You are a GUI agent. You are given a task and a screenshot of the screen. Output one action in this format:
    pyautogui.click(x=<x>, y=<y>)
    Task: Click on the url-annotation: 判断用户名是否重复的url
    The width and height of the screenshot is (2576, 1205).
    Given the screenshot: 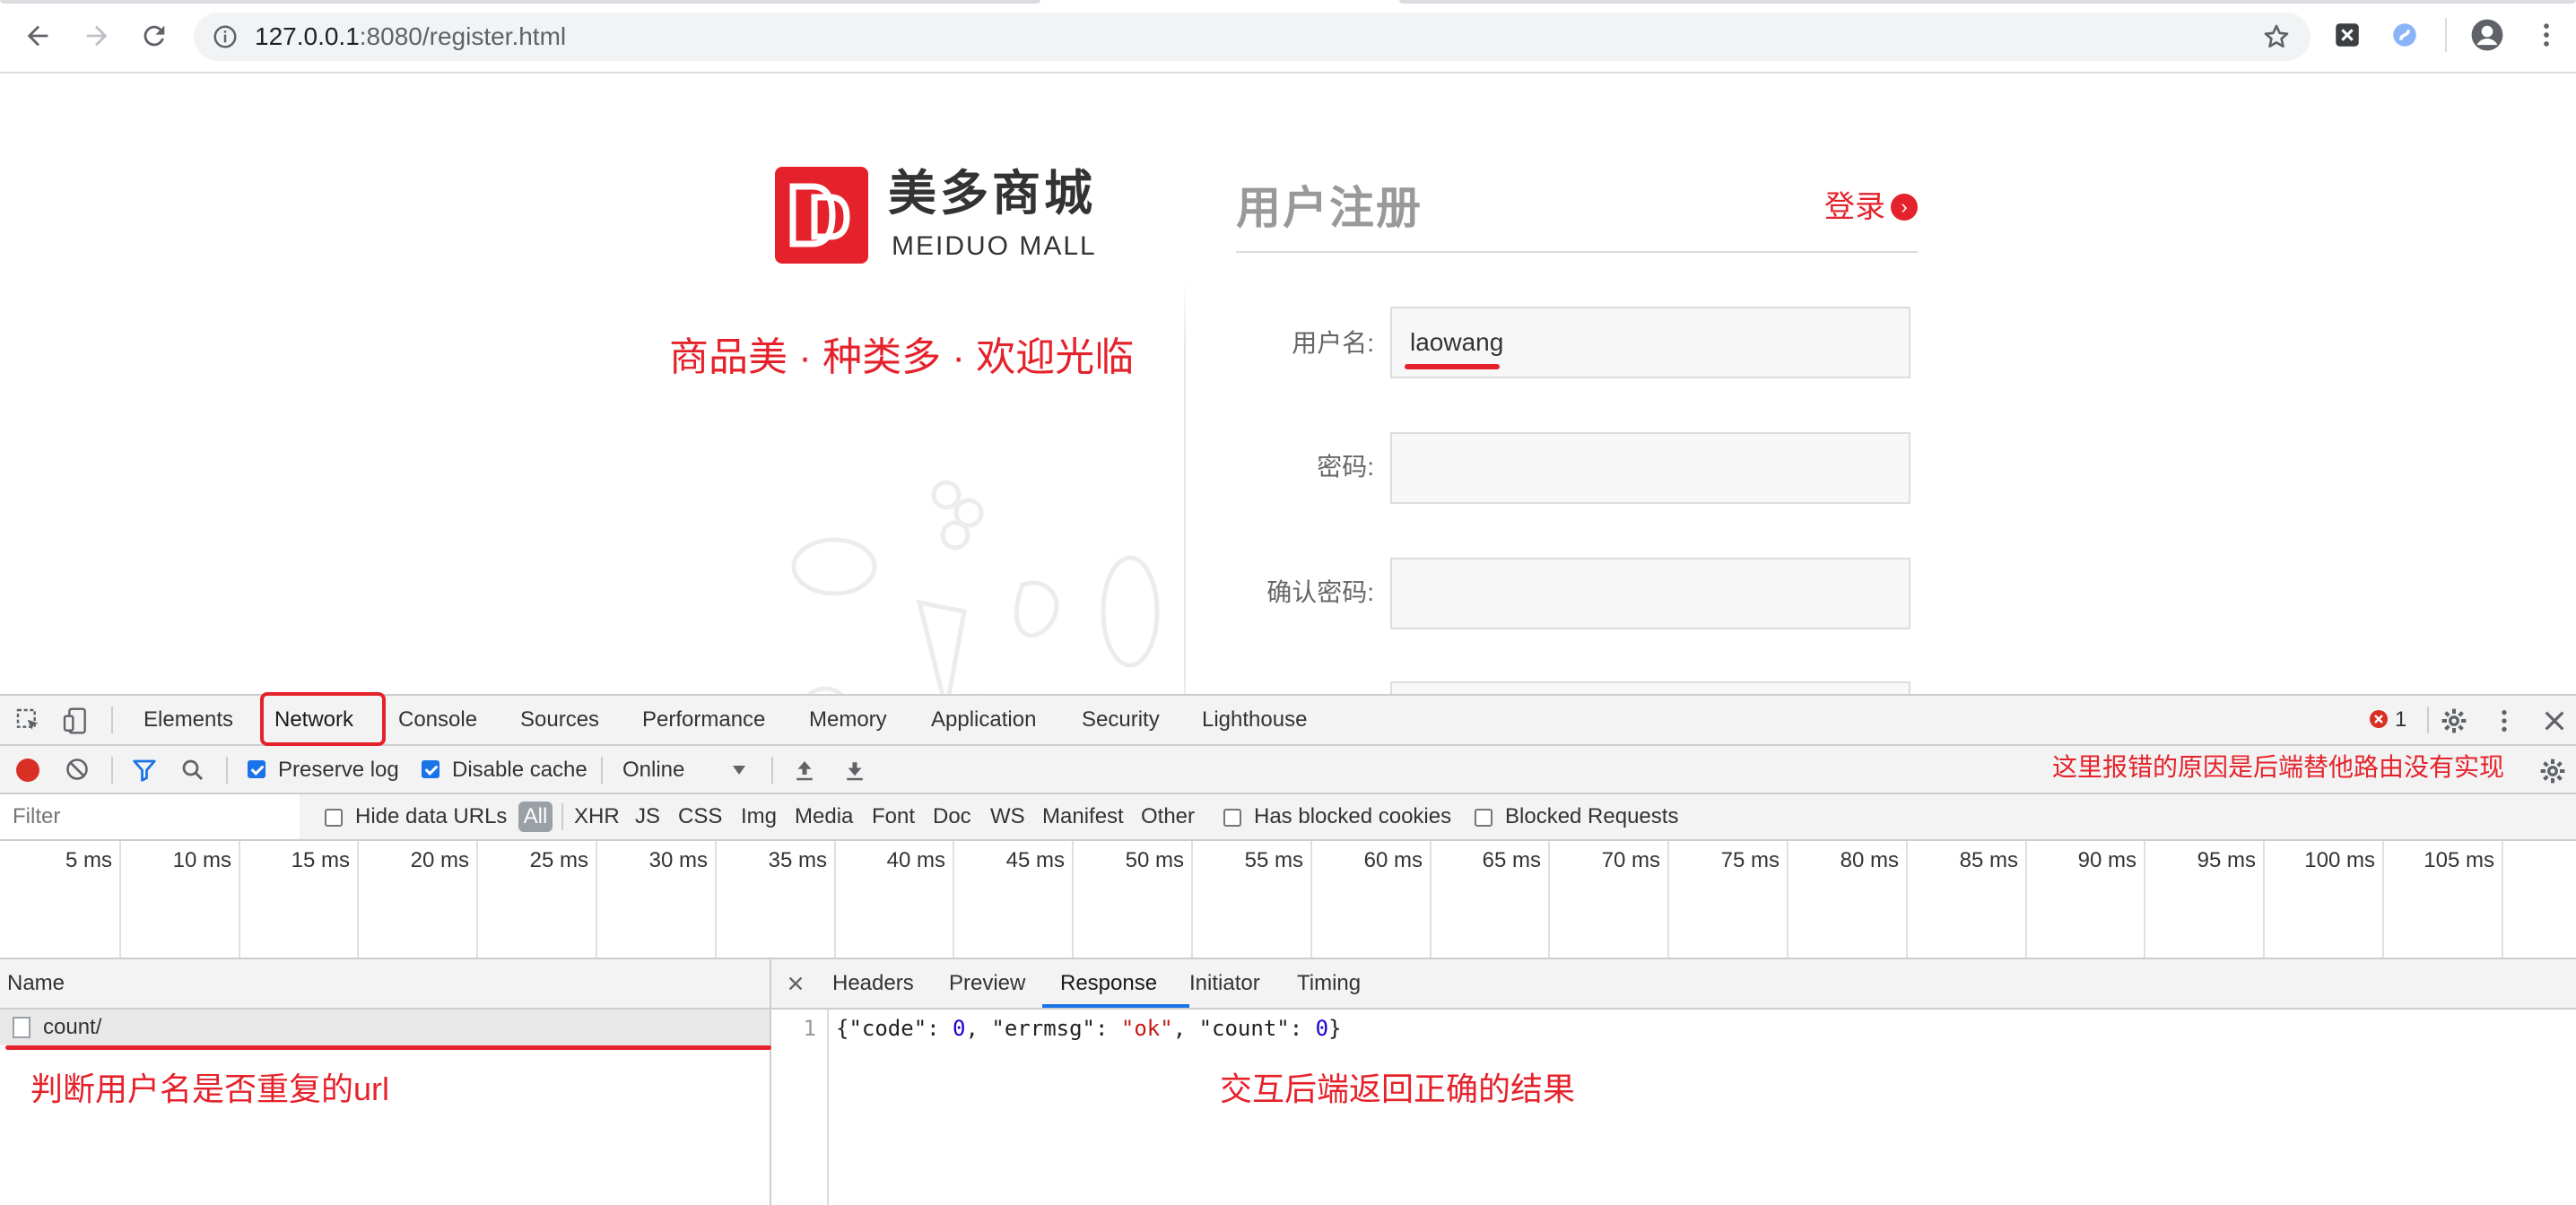 What is the action you would take?
    pyautogui.click(x=210, y=1089)
    